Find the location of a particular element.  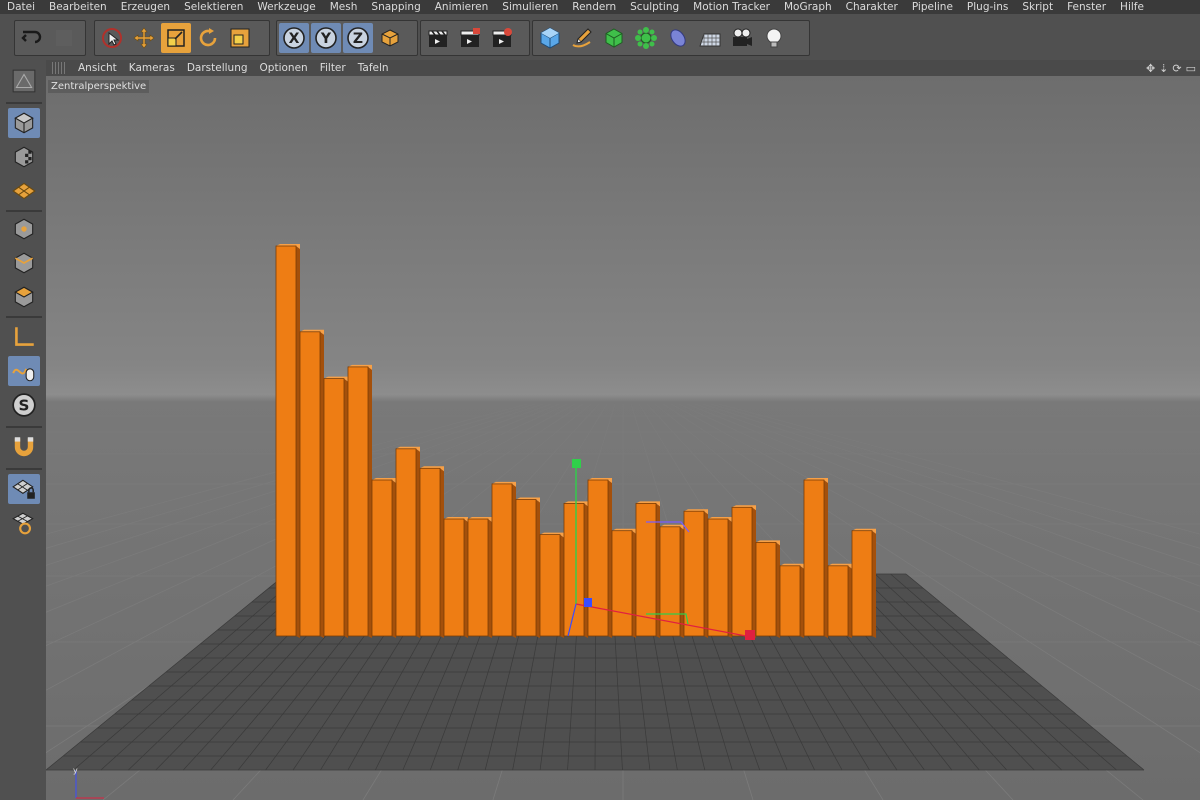

z-axis-icon: Z is located at coordinates (358, 38).